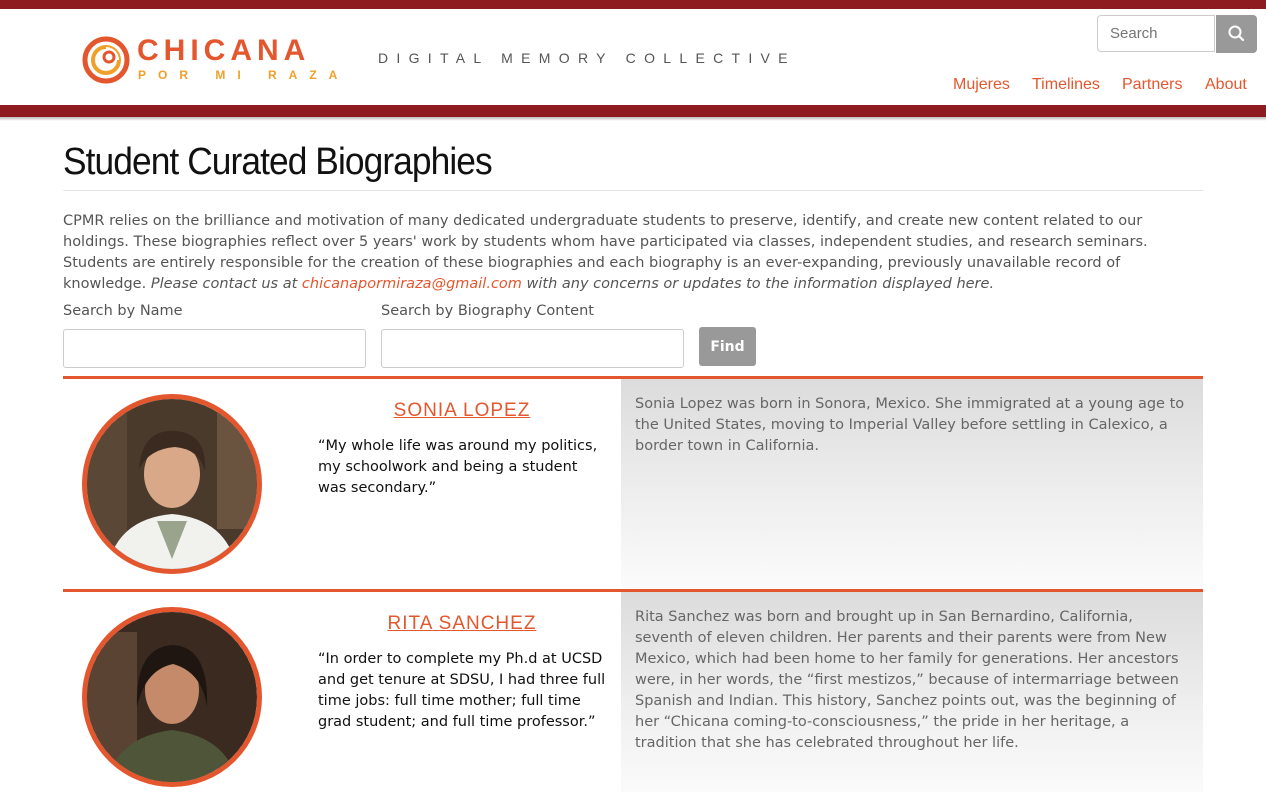  Describe the element at coordinates (1156, 33) in the screenshot. I see `site-search-input` at that location.